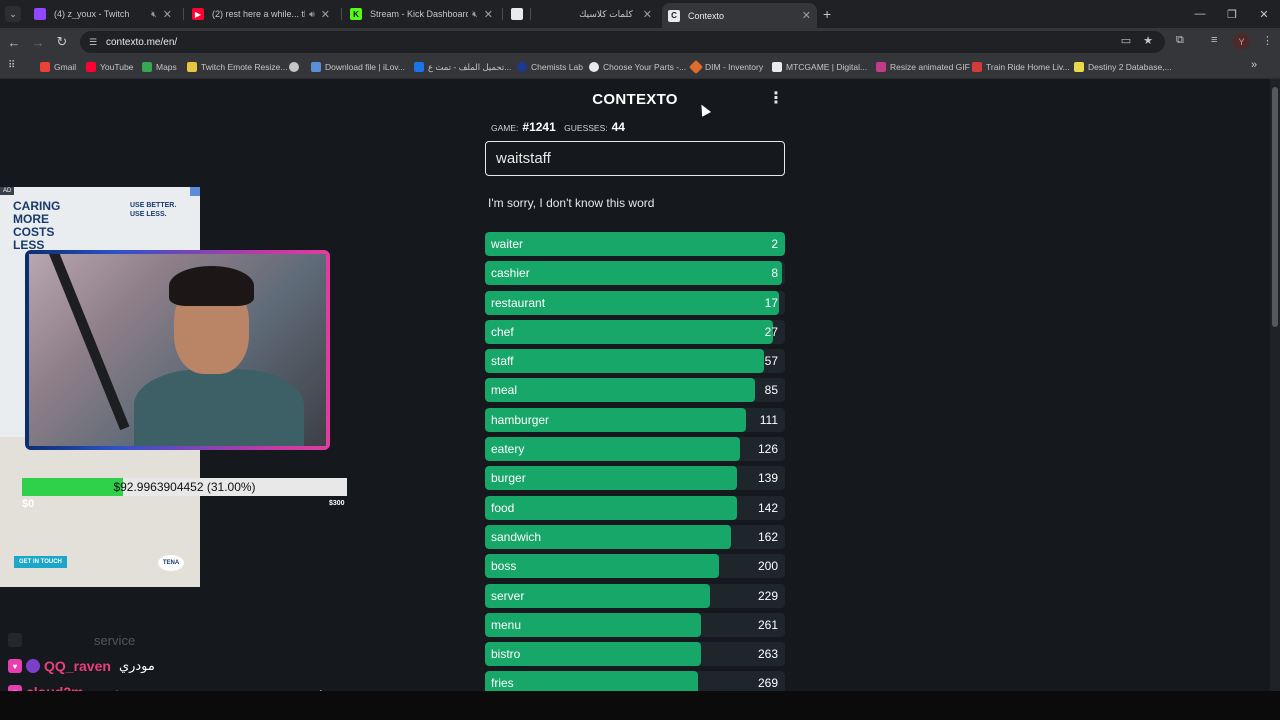  I want to click on cast-icon: ▭, so click(1126, 40).